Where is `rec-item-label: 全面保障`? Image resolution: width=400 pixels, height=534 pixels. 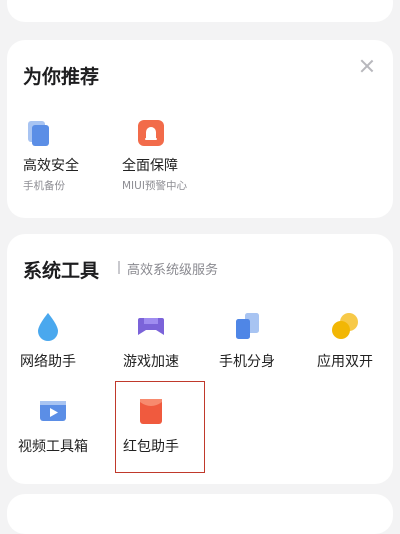 rec-item-label: 全面保障 is located at coordinates (150, 166).